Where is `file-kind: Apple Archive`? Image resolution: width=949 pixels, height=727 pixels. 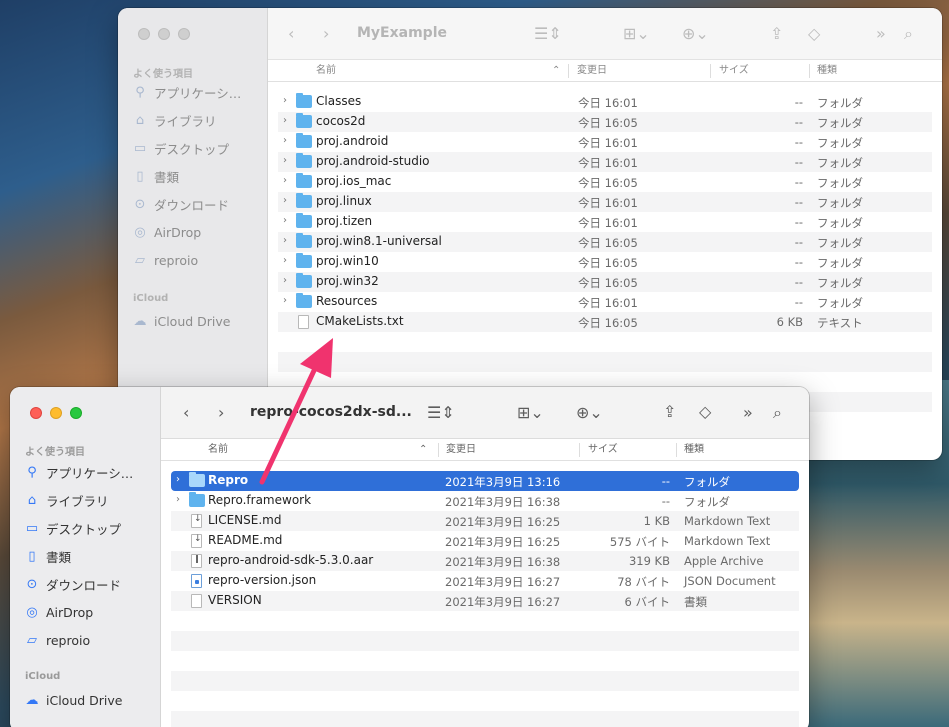 file-kind: Apple Archive is located at coordinates (724, 561).